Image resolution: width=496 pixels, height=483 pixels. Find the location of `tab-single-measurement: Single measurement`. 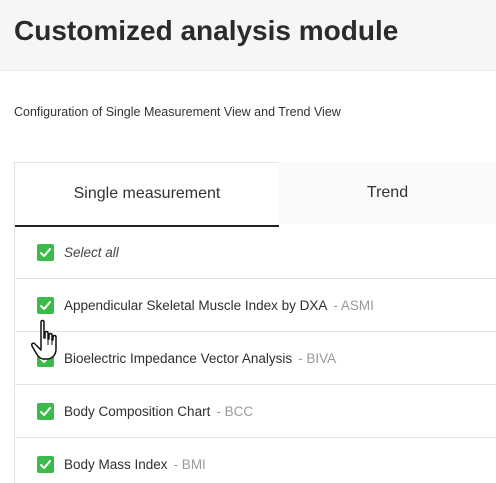

tab-single-measurement: Single measurement is located at coordinates (147, 194).